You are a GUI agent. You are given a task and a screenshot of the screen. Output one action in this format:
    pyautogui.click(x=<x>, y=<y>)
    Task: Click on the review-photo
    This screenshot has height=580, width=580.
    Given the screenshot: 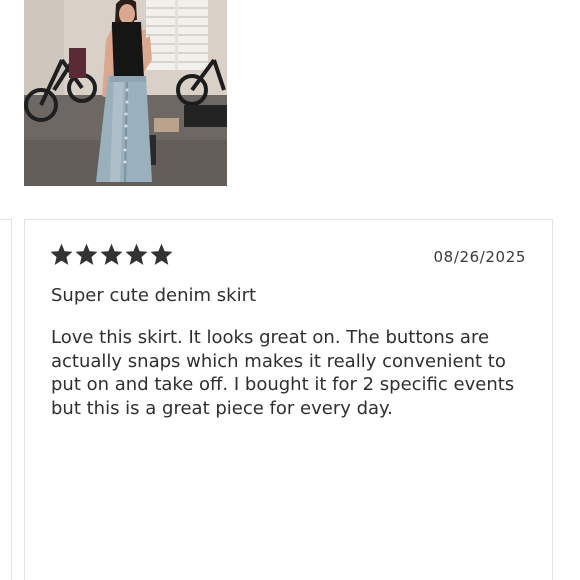 What is the action you would take?
    pyautogui.click(x=125, y=93)
    